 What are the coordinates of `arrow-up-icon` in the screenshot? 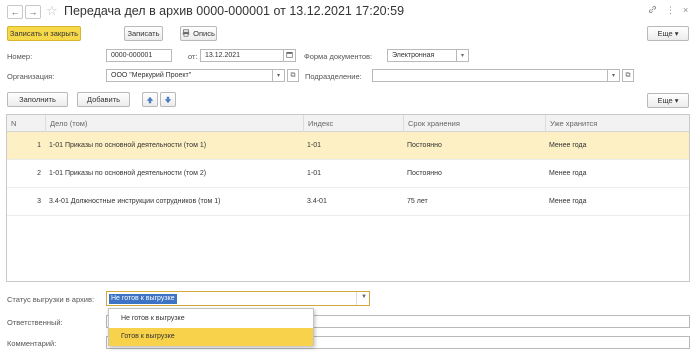 It's located at (150, 99).